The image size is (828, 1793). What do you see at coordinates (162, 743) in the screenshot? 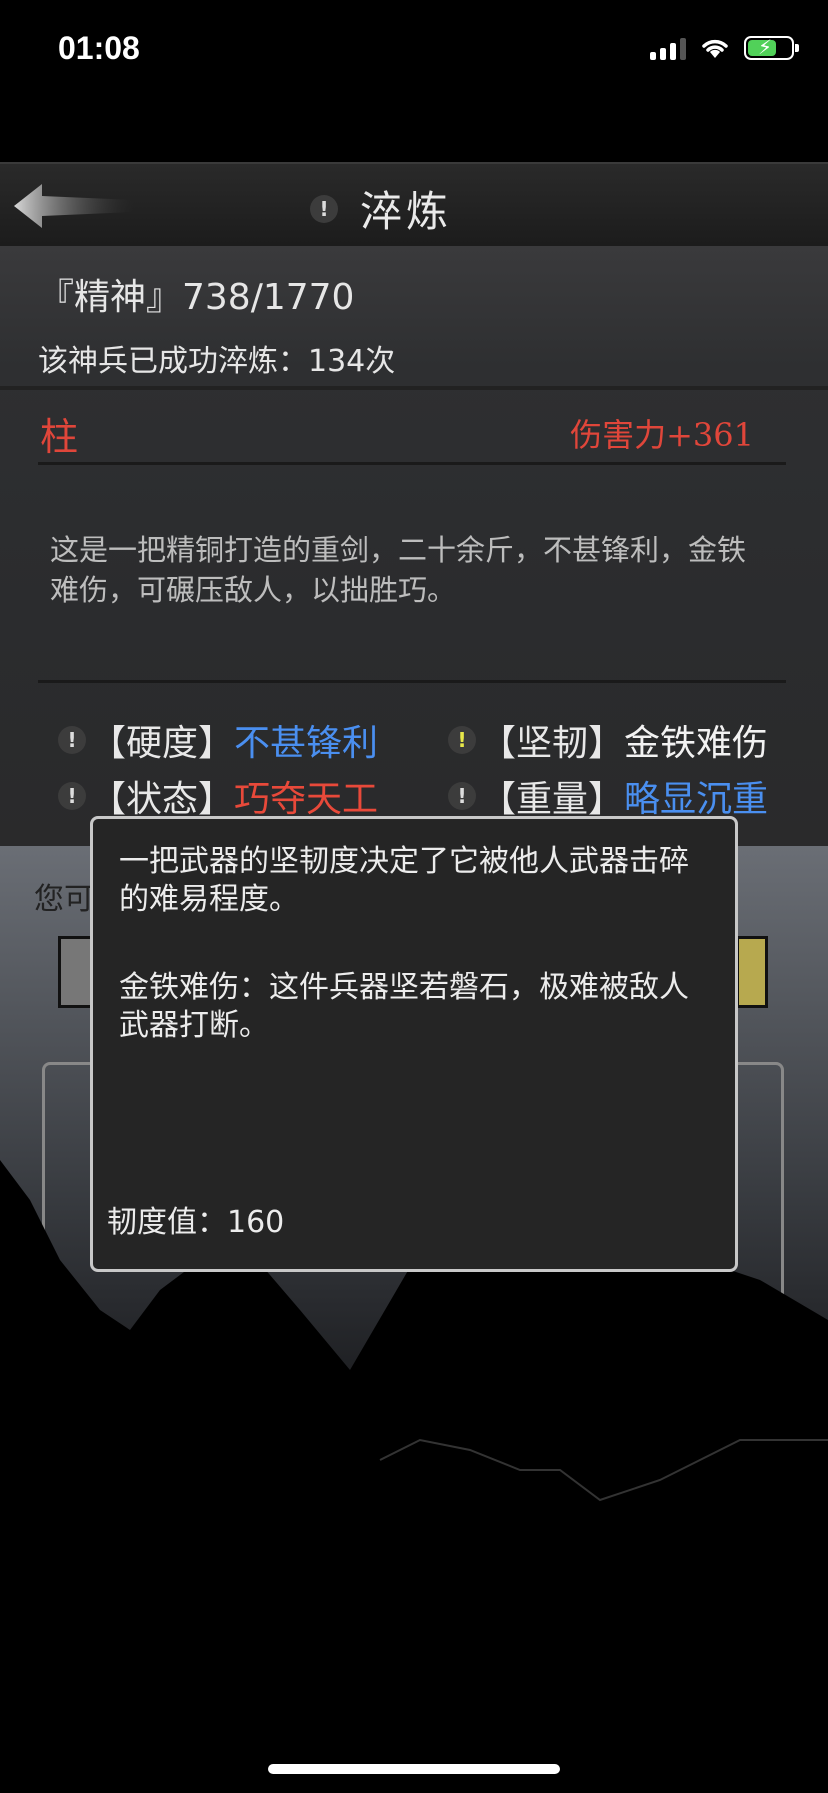
I see `attribute-label: 【硬度】` at bounding box center [162, 743].